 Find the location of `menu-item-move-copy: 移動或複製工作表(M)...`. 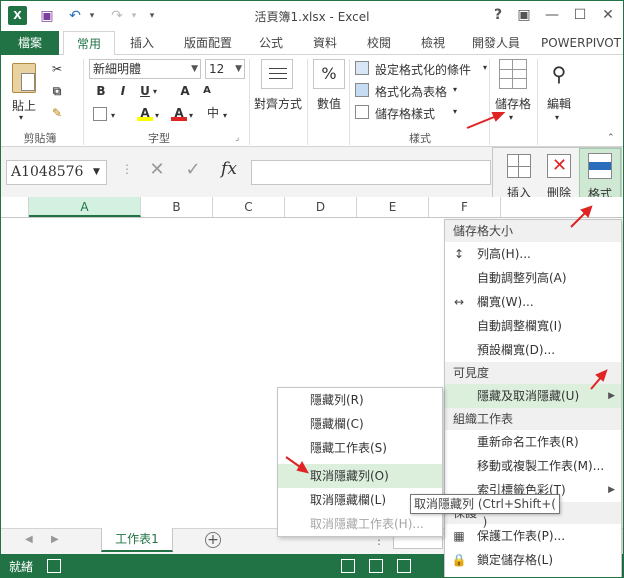

menu-item-move-copy: 移動或複製工作表(M)... is located at coordinates (533, 466).